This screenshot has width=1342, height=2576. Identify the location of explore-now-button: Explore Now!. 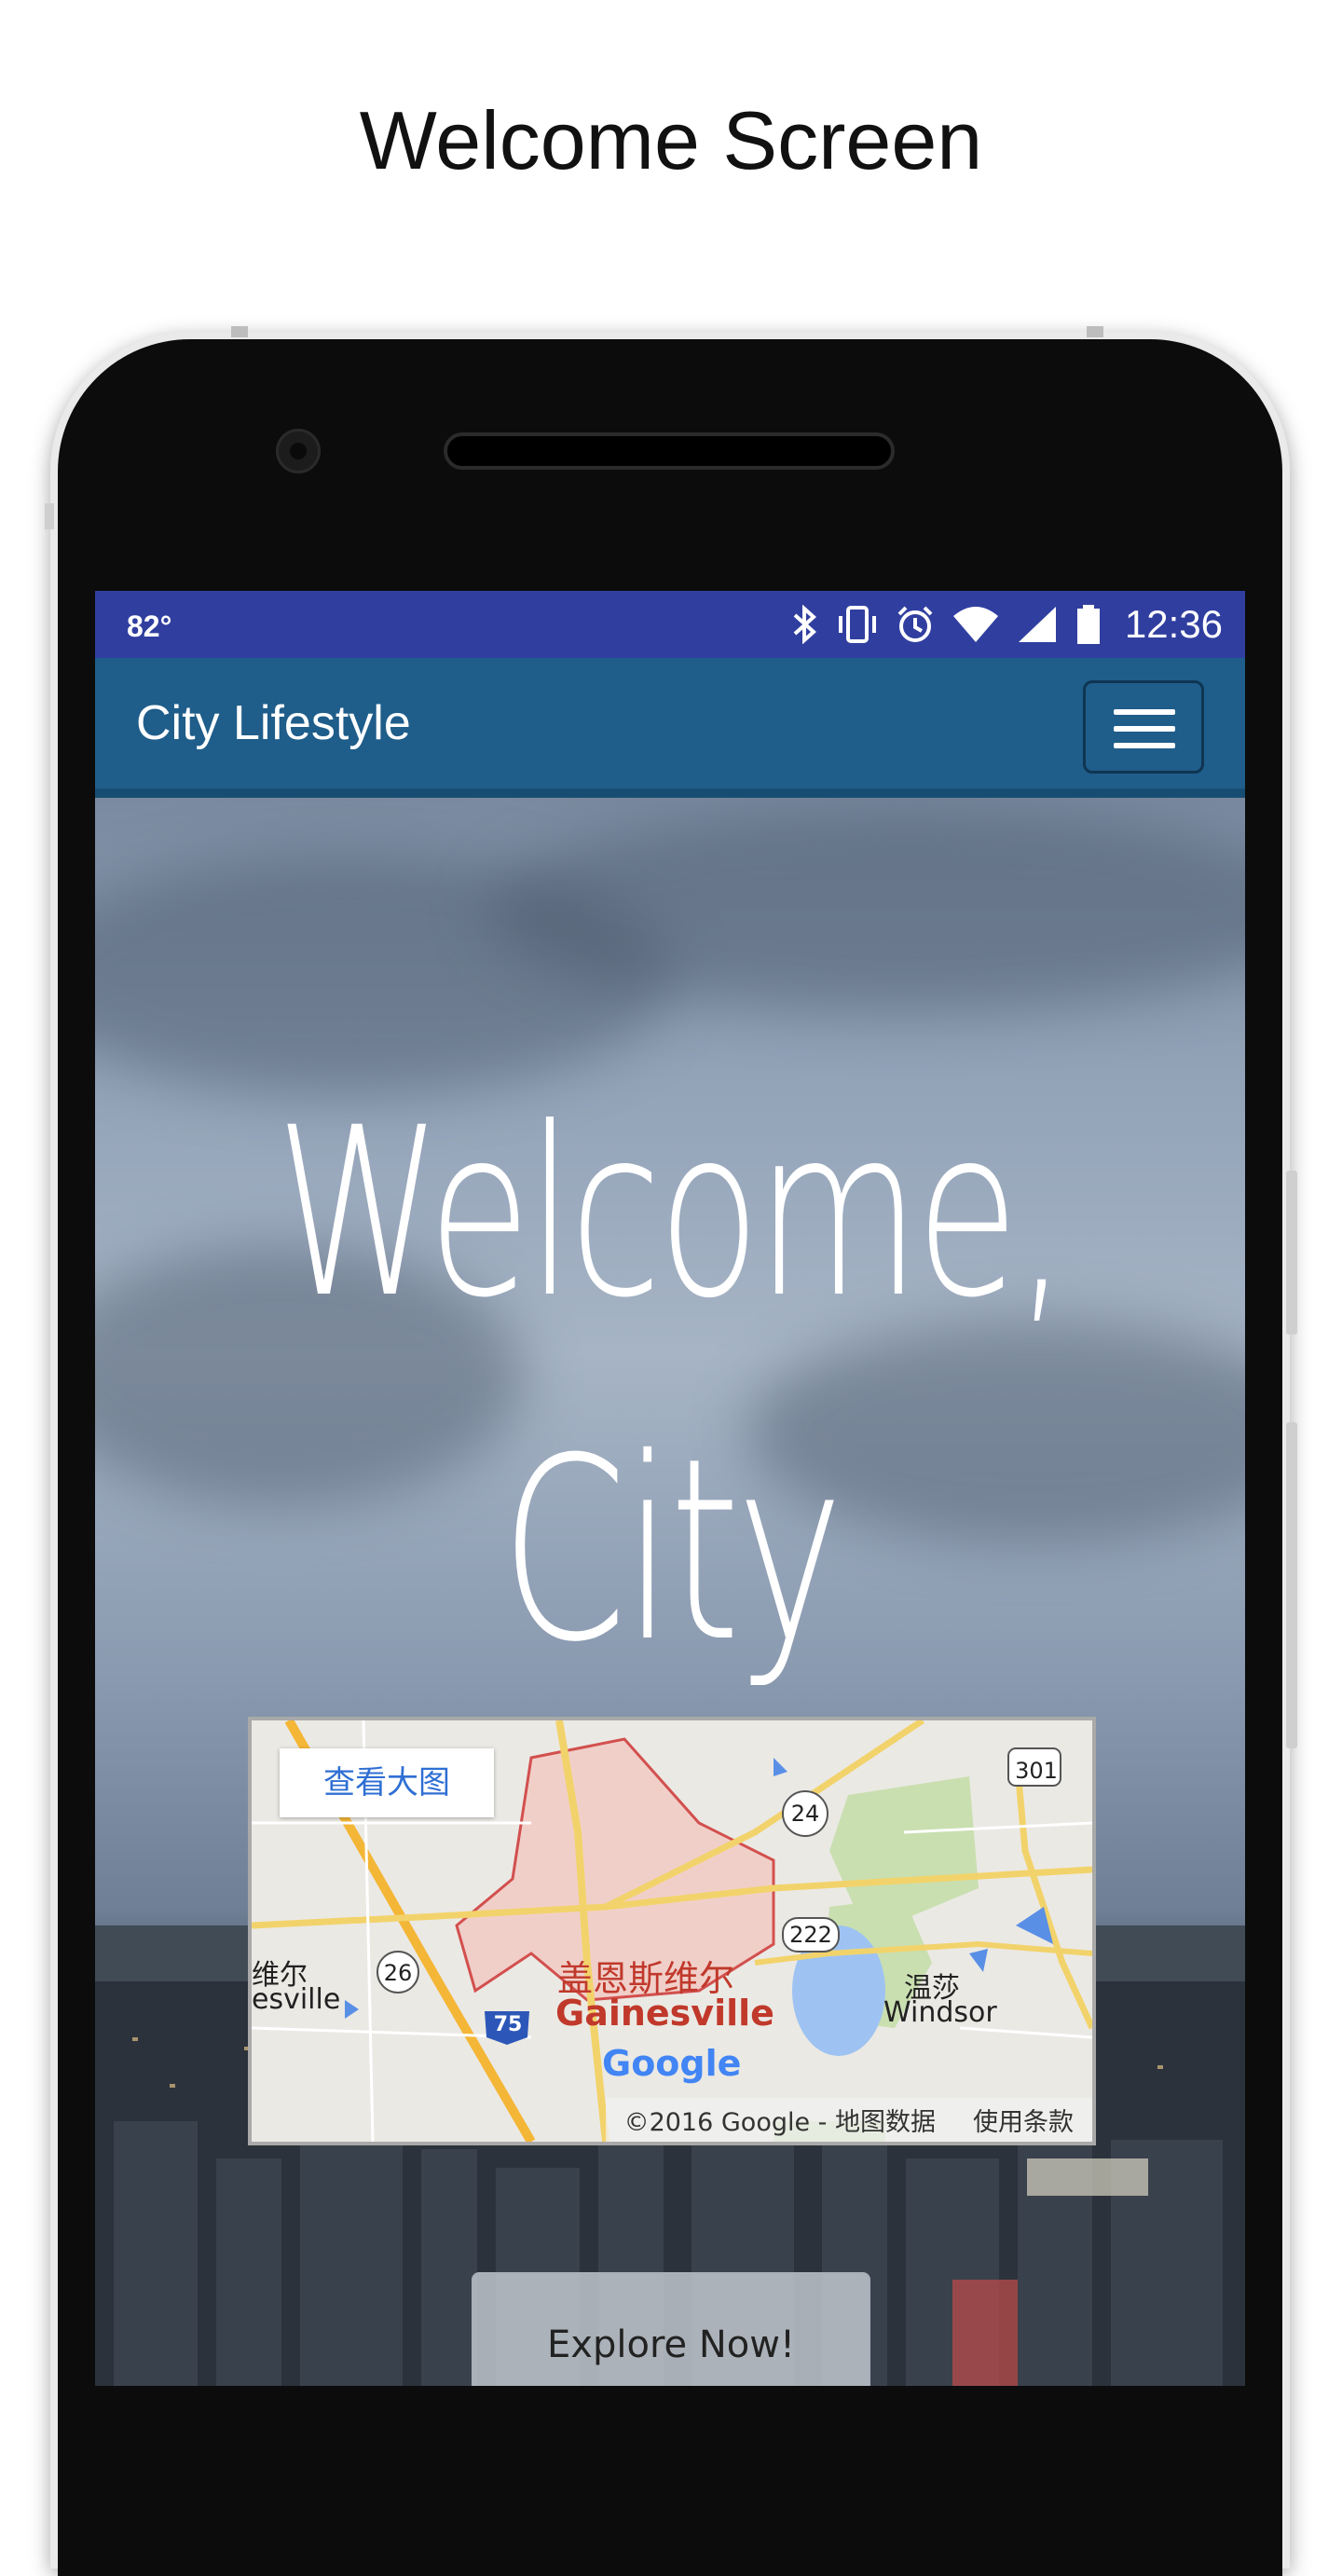
(671, 2329).